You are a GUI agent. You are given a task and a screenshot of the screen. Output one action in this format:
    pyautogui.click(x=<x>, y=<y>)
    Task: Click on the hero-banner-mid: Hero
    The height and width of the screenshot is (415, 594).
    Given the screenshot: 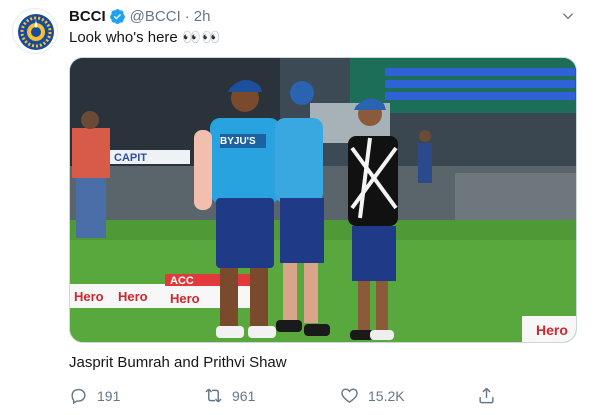 What is the action you would take?
    pyautogui.click(x=185, y=298)
    